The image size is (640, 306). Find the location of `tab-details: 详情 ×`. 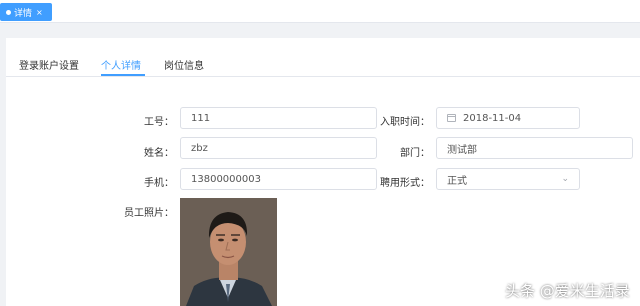

tab-details: 详情 × is located at coordinates (26, 12).